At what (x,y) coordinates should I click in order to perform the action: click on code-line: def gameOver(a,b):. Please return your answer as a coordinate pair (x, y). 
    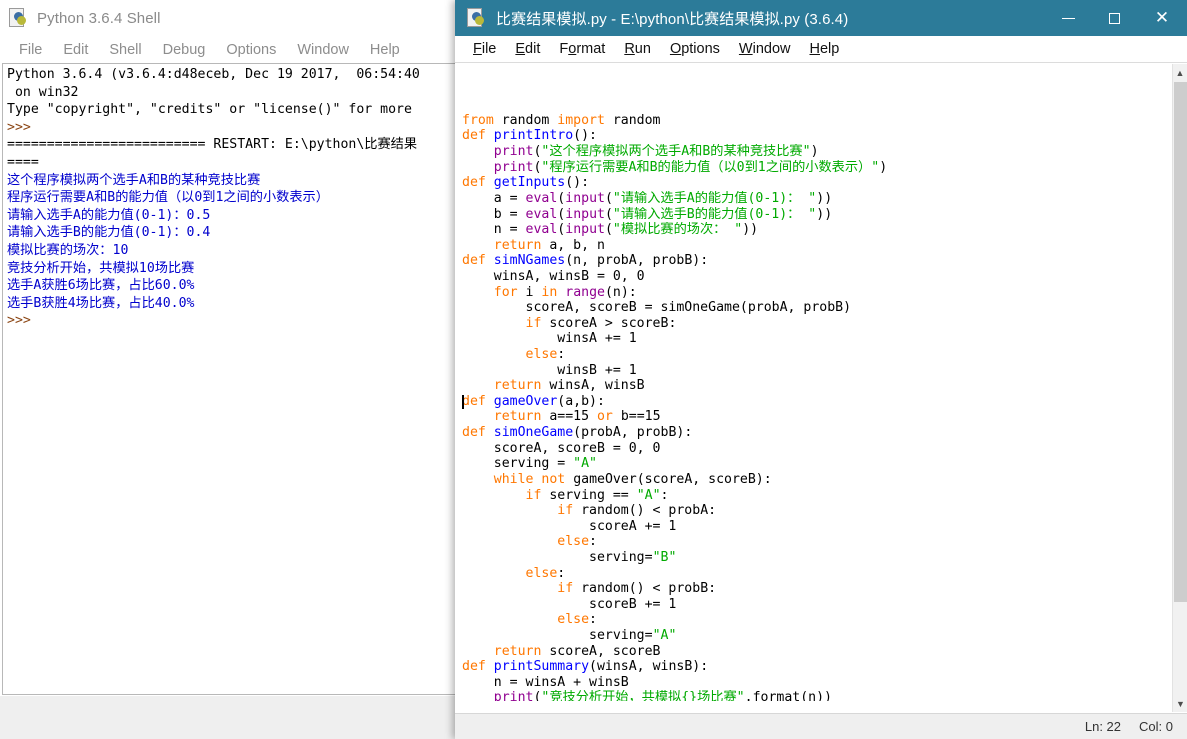
    Looking at the image, I should click on (533, 401).